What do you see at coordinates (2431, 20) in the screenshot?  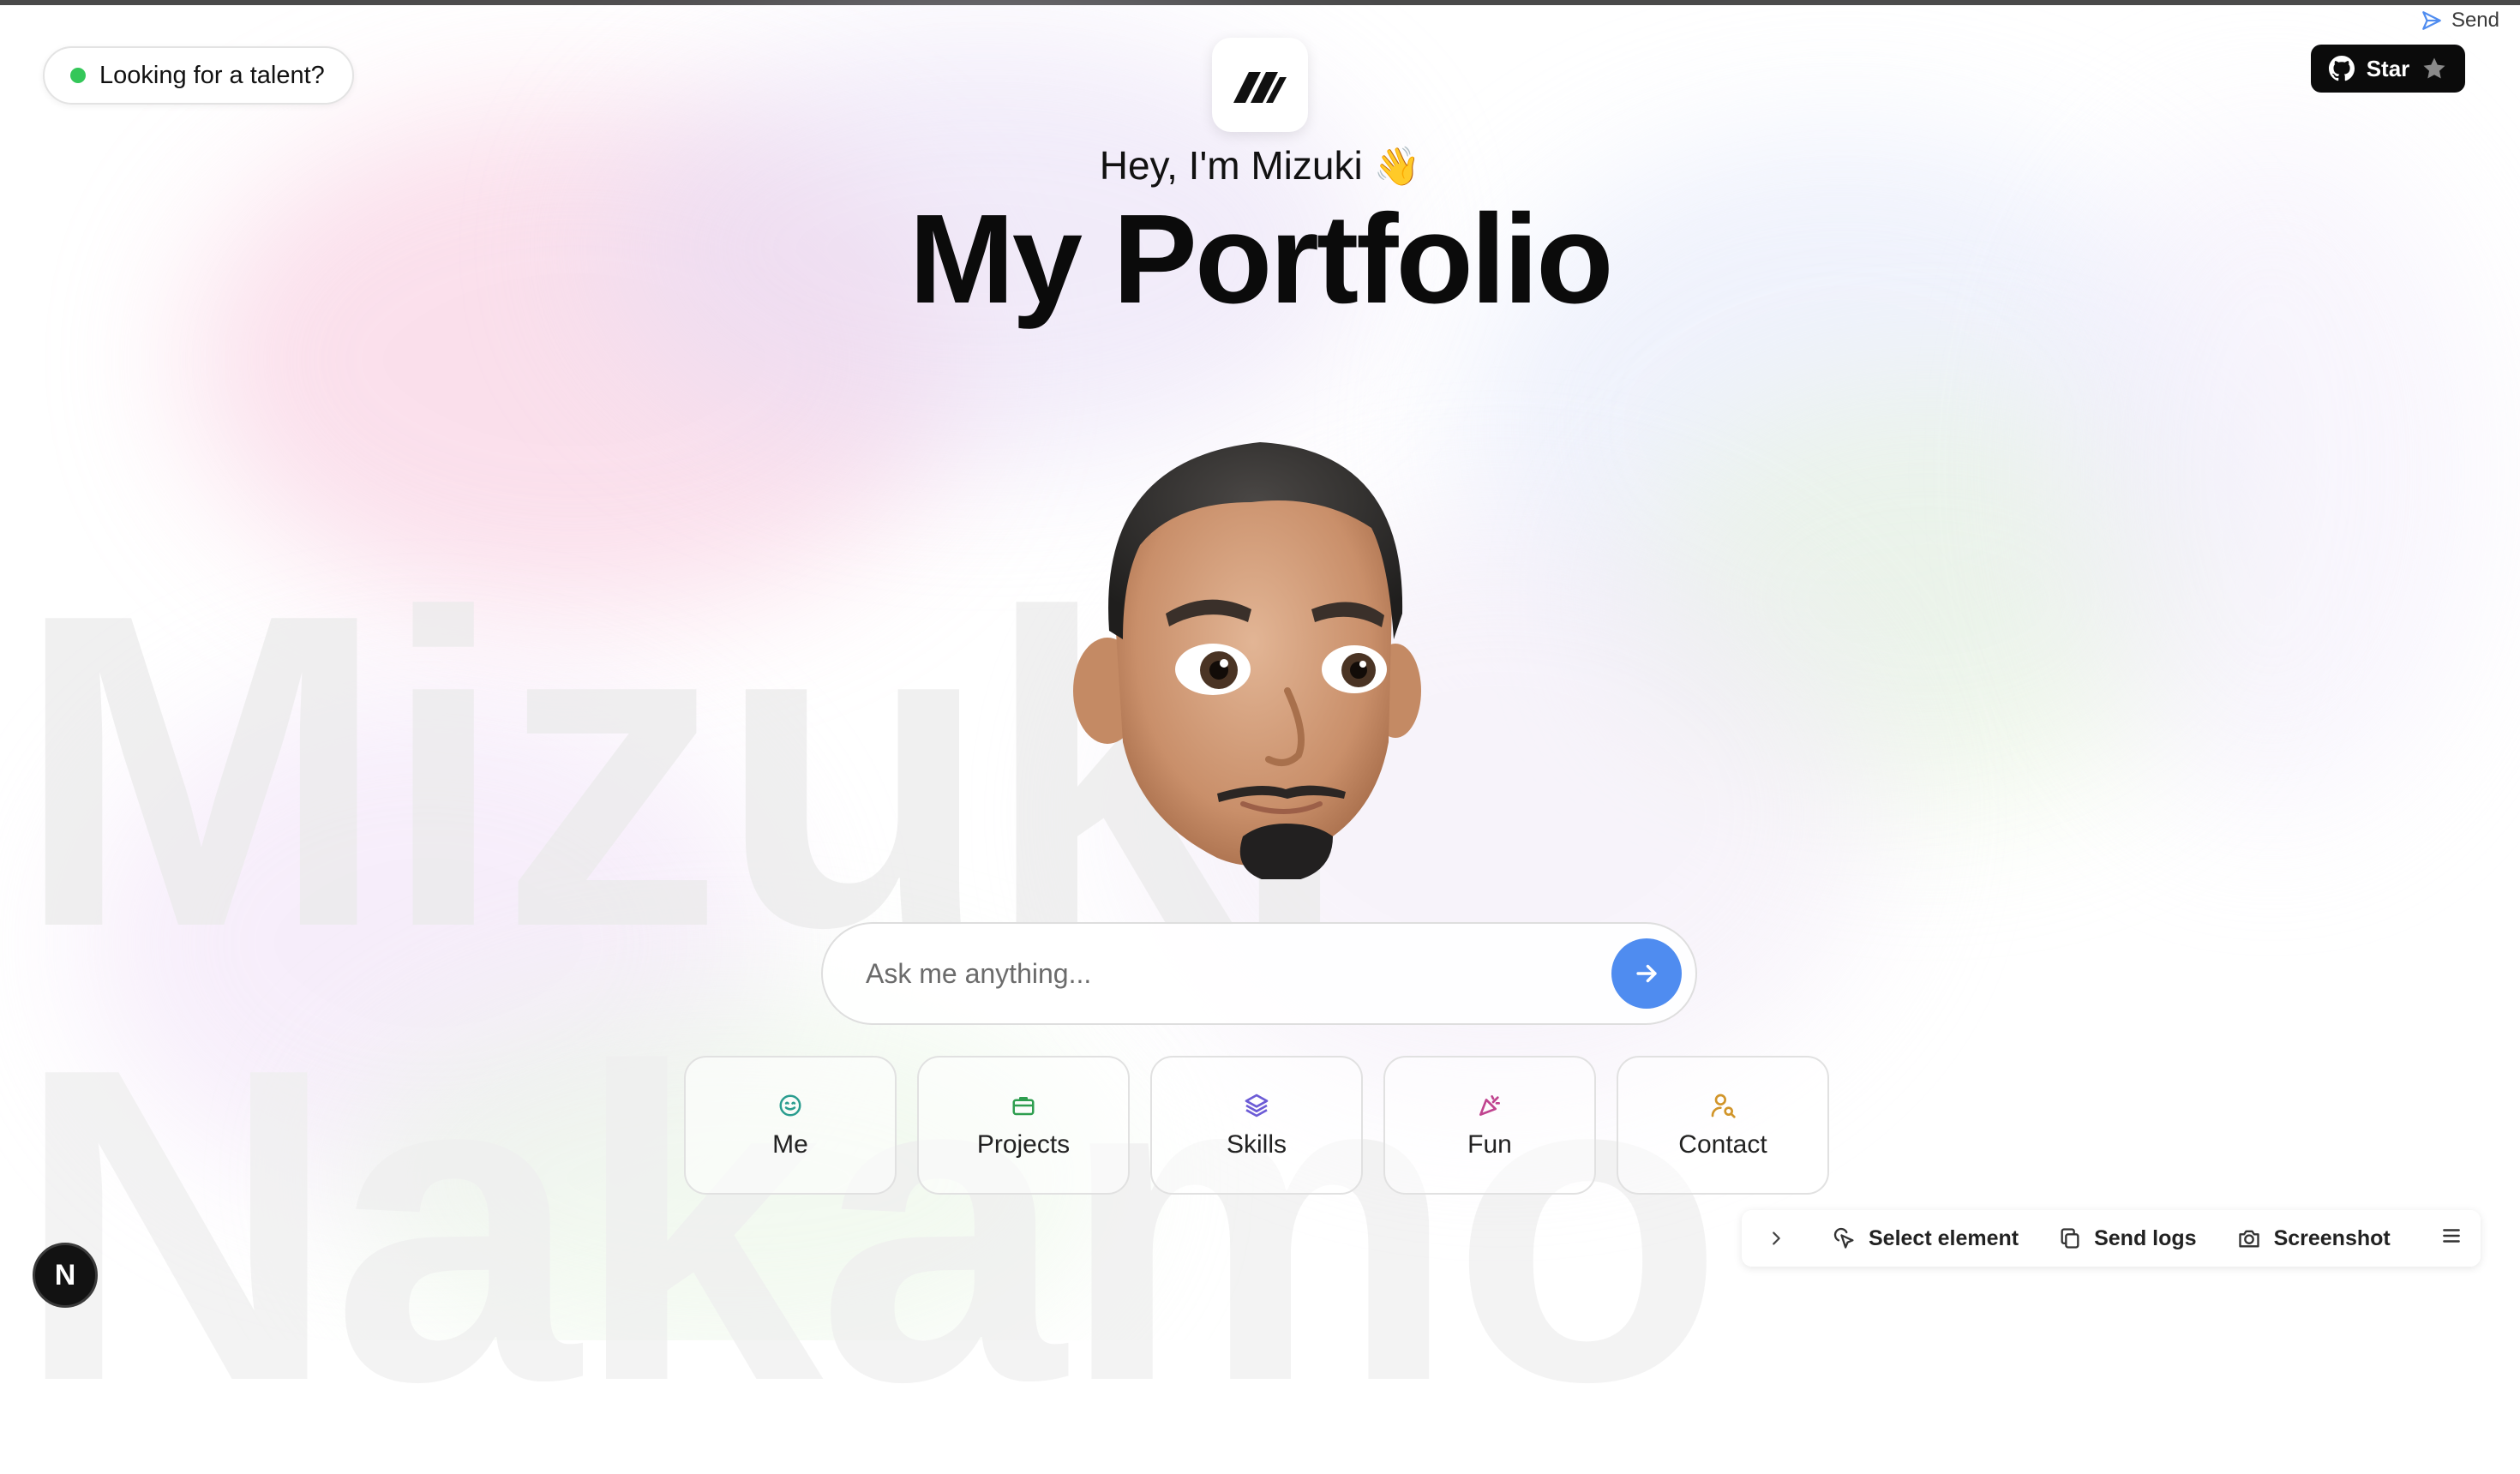 I see `send-icon` at bounding box center [2431, 20].